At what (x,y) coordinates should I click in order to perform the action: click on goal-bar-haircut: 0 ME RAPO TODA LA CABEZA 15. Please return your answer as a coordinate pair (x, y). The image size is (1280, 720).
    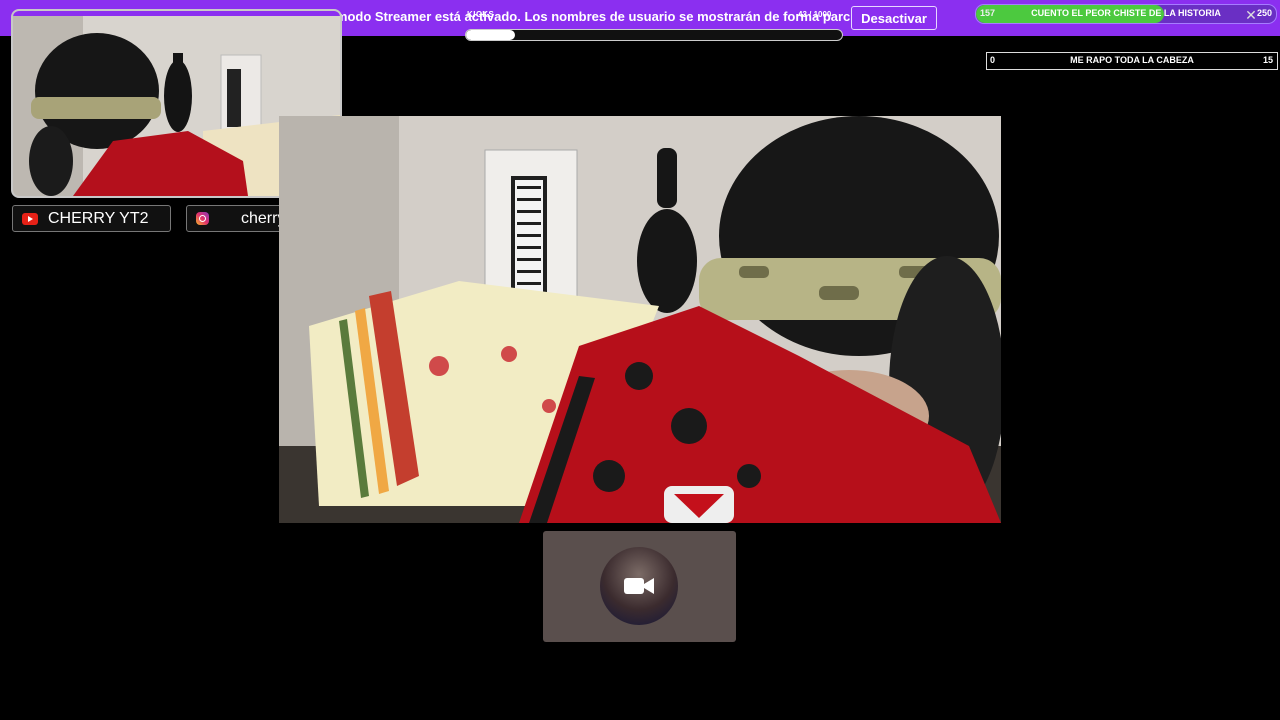
    Looking at the image, I should click on (1132, 61).